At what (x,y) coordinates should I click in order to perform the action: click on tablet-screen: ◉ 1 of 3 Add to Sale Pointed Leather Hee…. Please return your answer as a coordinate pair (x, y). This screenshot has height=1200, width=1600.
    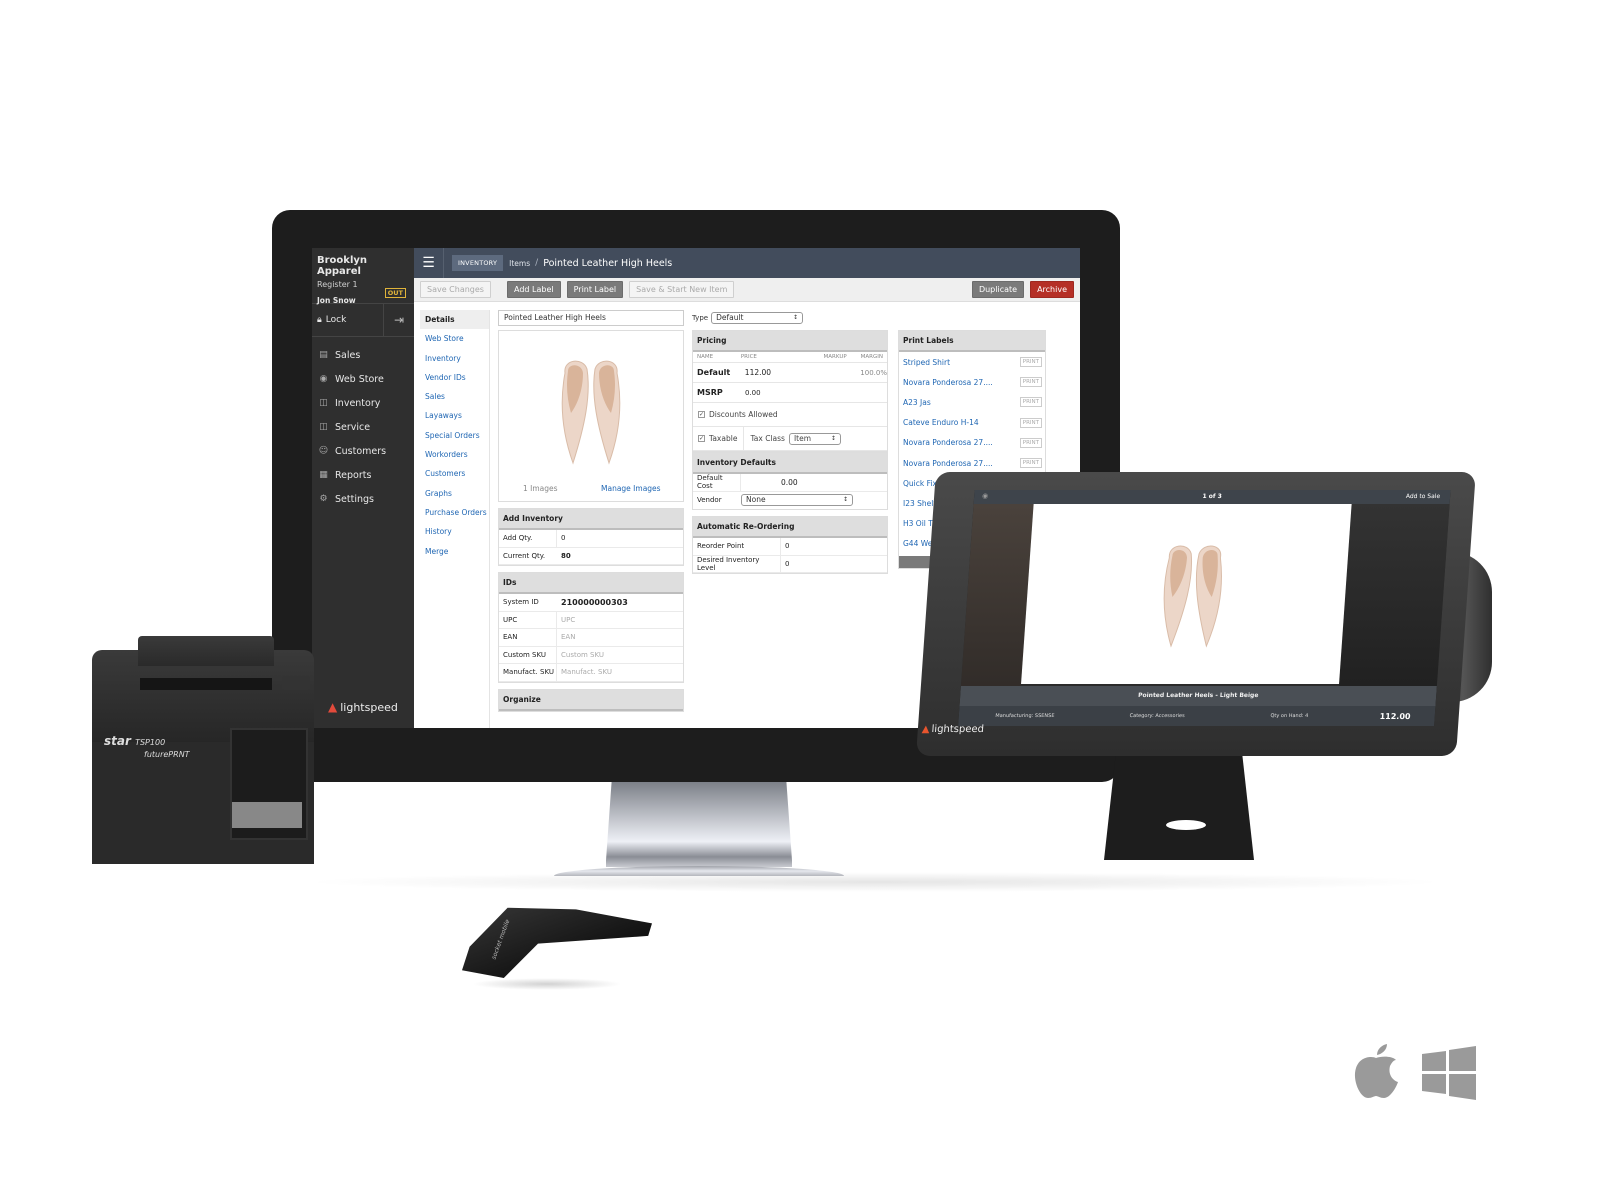
    Looking at the image, I should click on (1204, 608).